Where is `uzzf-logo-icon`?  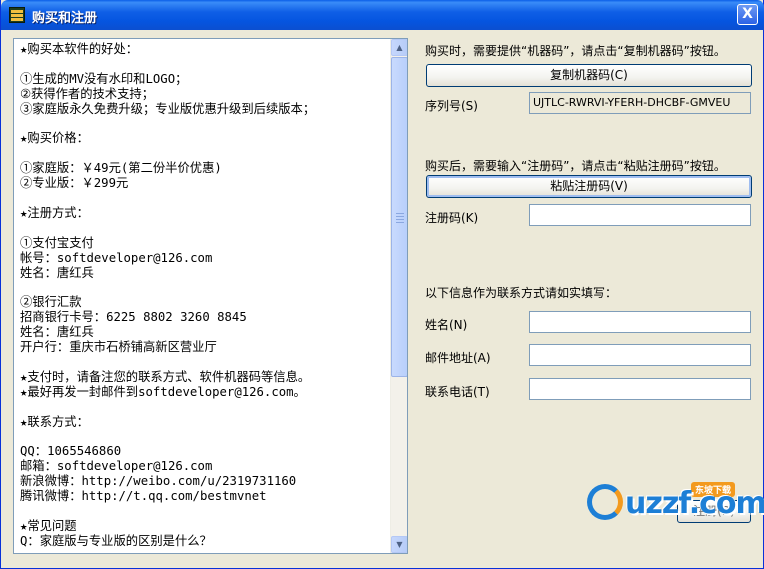 uzzf-logo-icon is located at coordinates (605, 502).